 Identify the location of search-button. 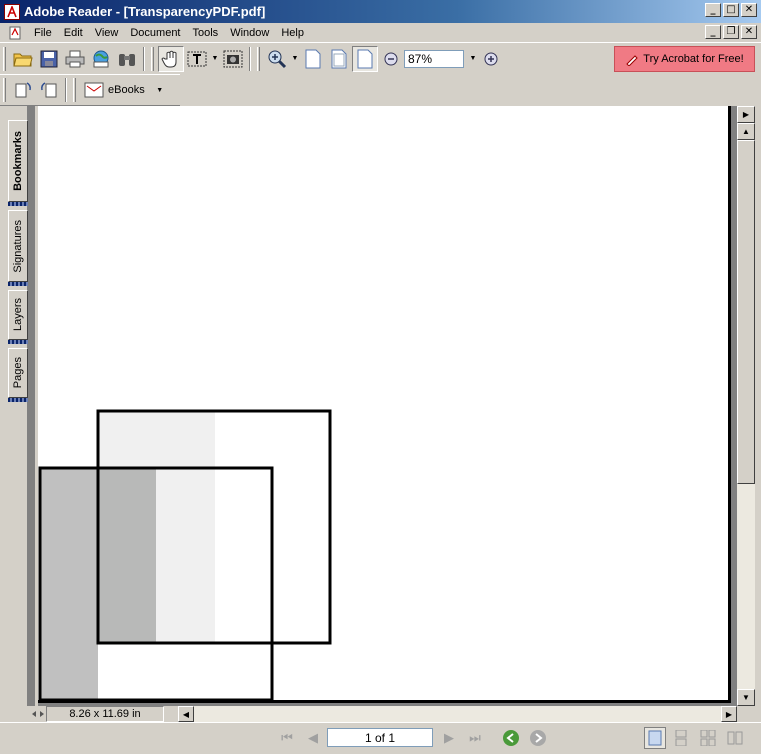
(127, 59).